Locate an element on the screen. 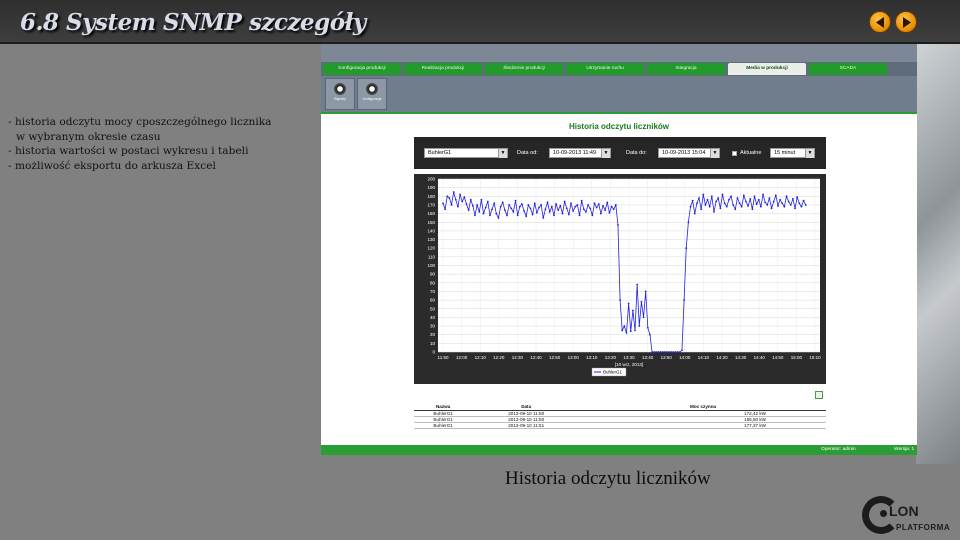 This screenshot has width=960, height=540. menu-tab-sledzenie: Śledzenie produkcji is located at coordinates (524, 69).